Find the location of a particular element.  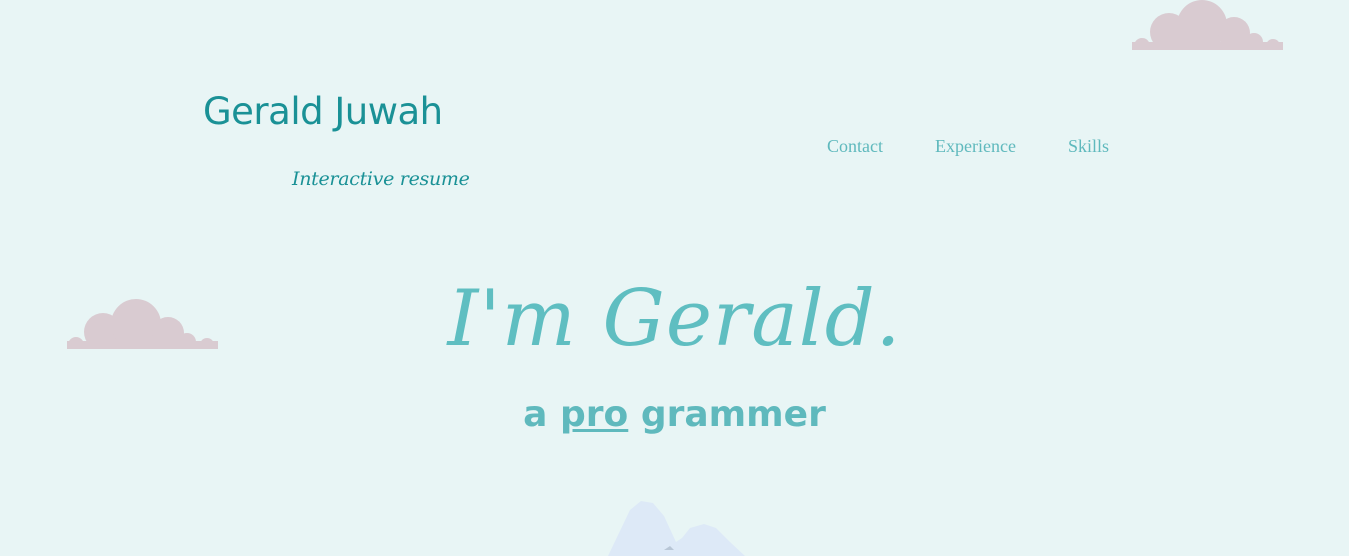

main-nav: Contact Experience Skills is located at coordinates (968, 146).